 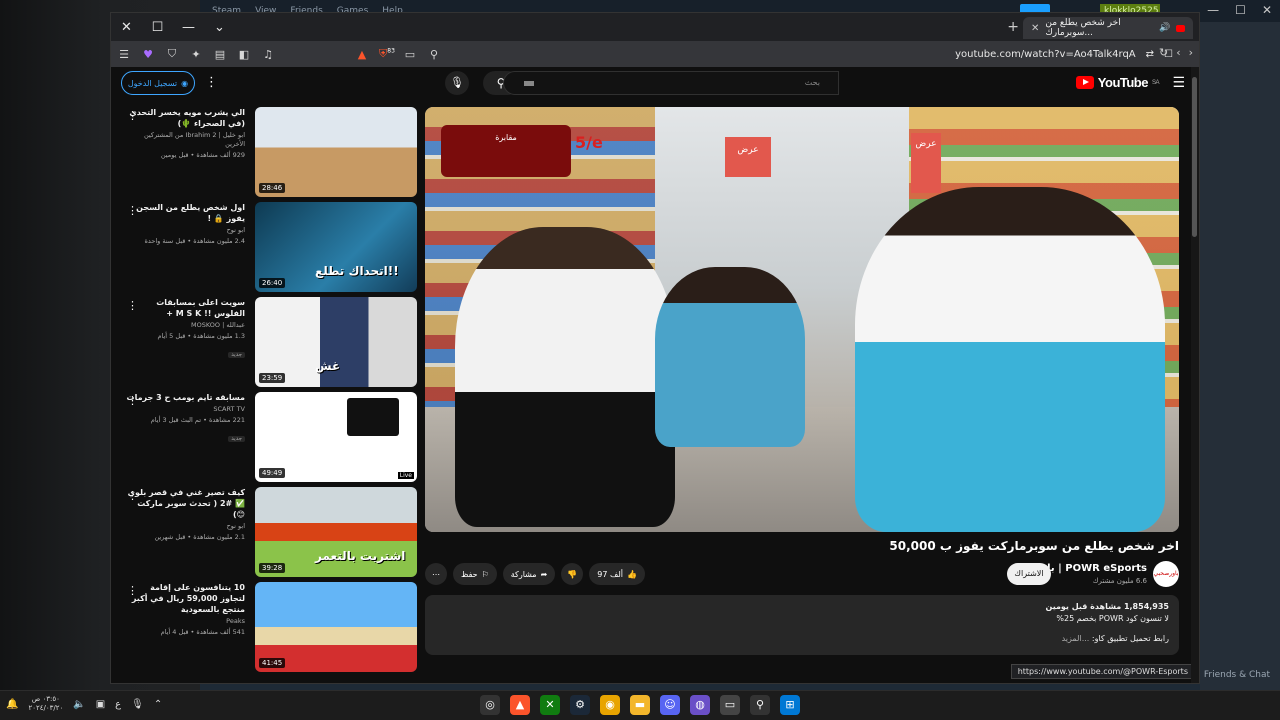 I want to click on steam-side-panel, so click(x=1240, y=356).